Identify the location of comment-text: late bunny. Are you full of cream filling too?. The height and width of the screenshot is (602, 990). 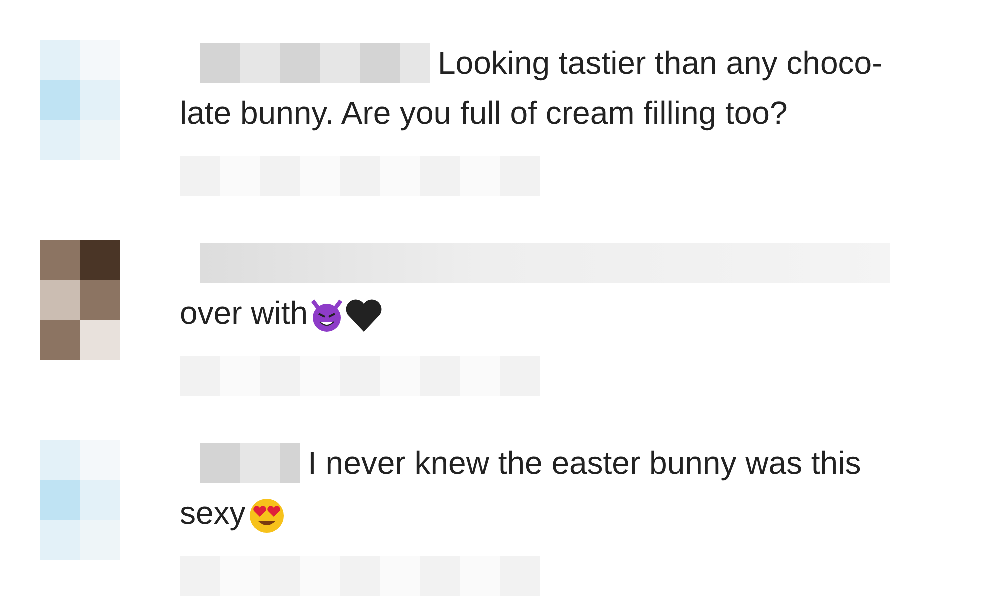
(484, 113).